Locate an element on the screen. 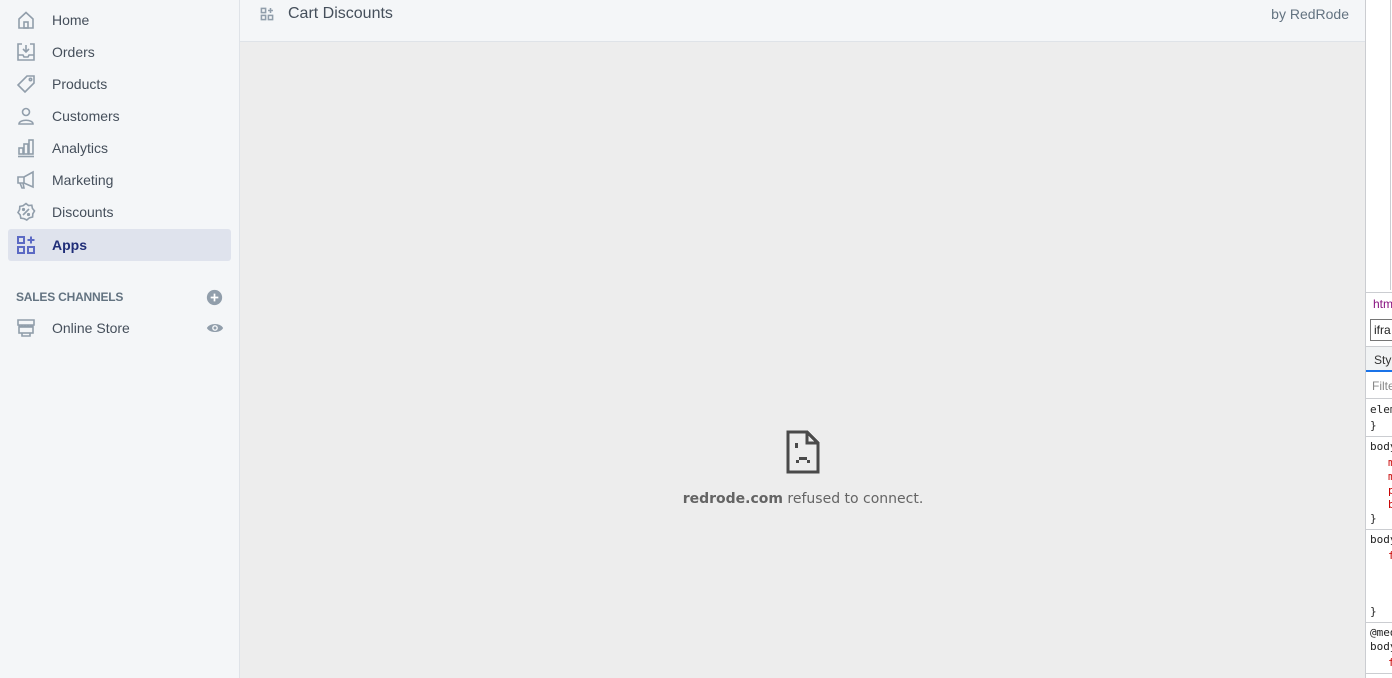 This screenshot has height=678, width=1392. sales-channels-title: SALES CHANNELS is located at coordinates (70, 297).